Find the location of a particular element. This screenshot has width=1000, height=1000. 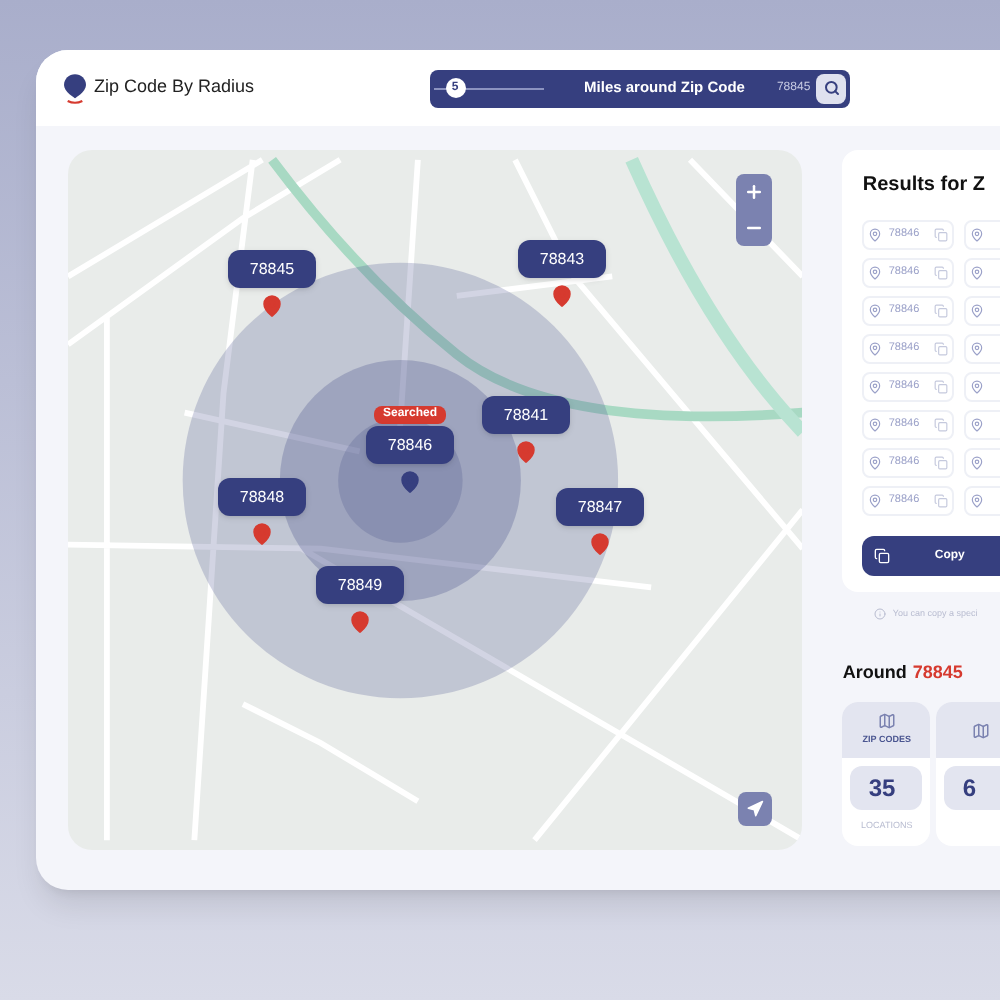

locate-button is located at coordinates (755, 809).